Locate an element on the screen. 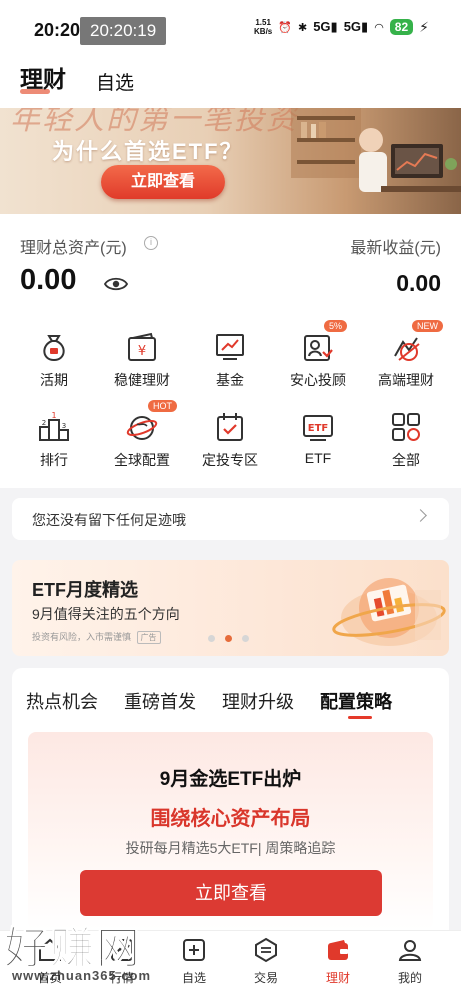  grid-label: 全部 is located at coordinates (406, 460).